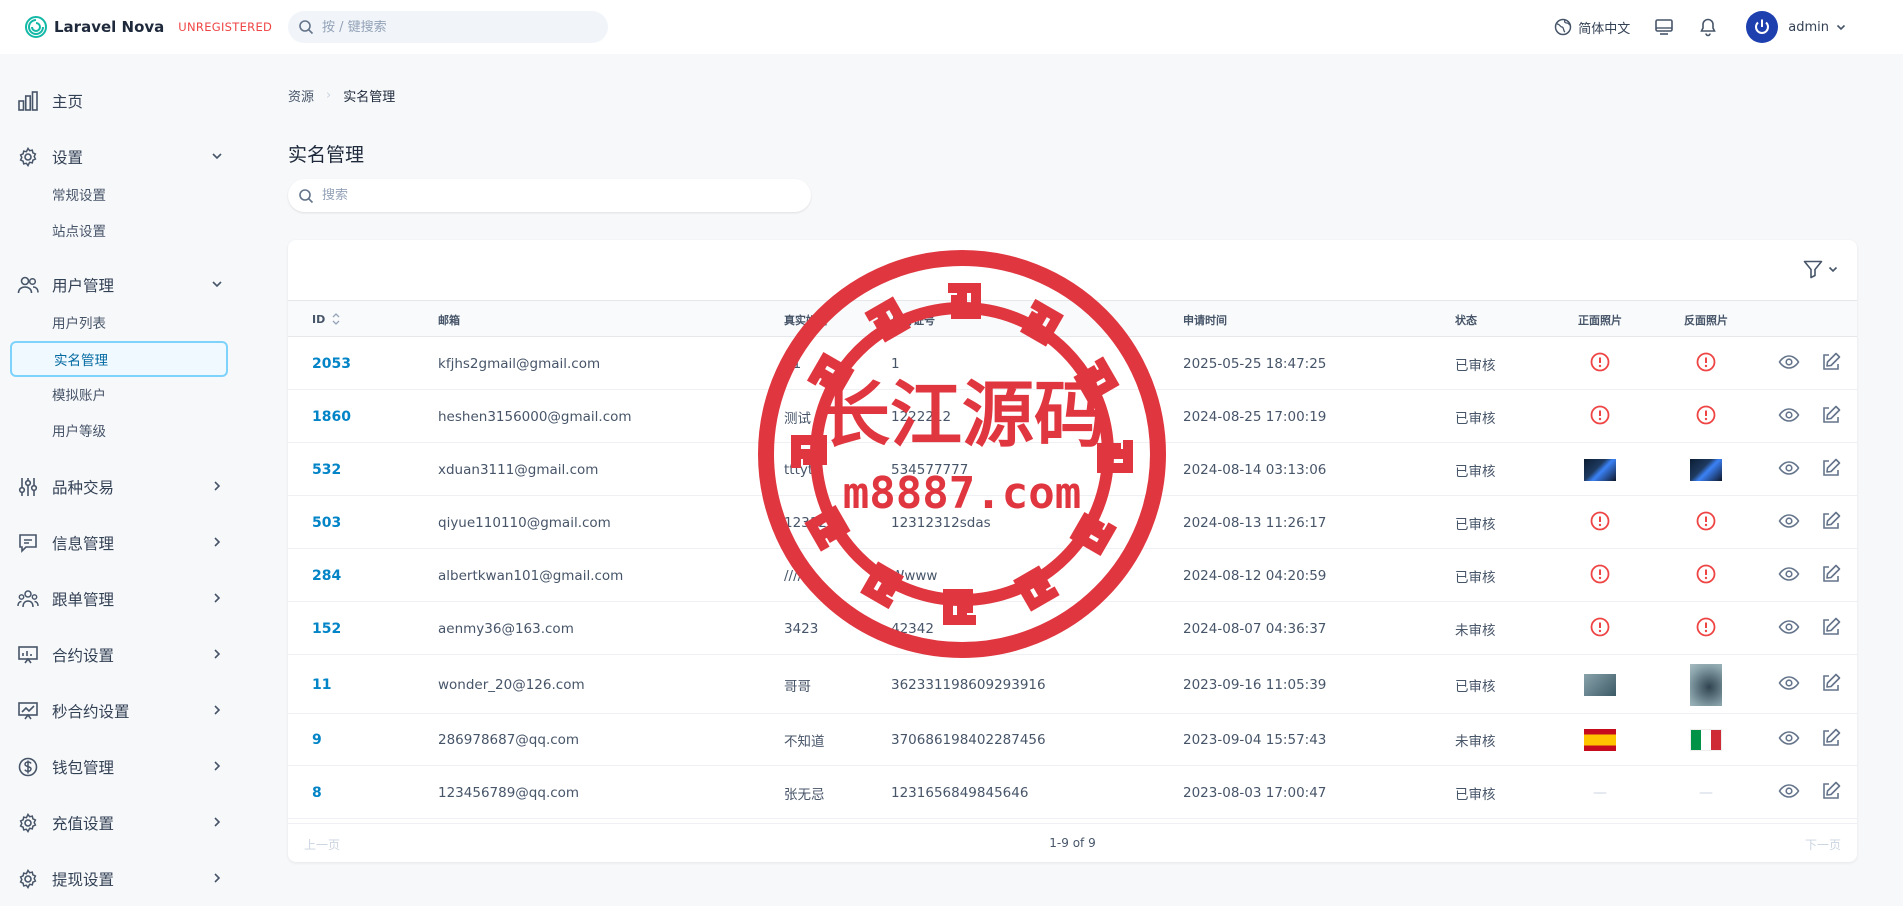 The height and width of the screenshot is (906, 1903). Describe the element at coordinates (331, 417) in the screenshot. I see `row-id-link: 1860` at that location.